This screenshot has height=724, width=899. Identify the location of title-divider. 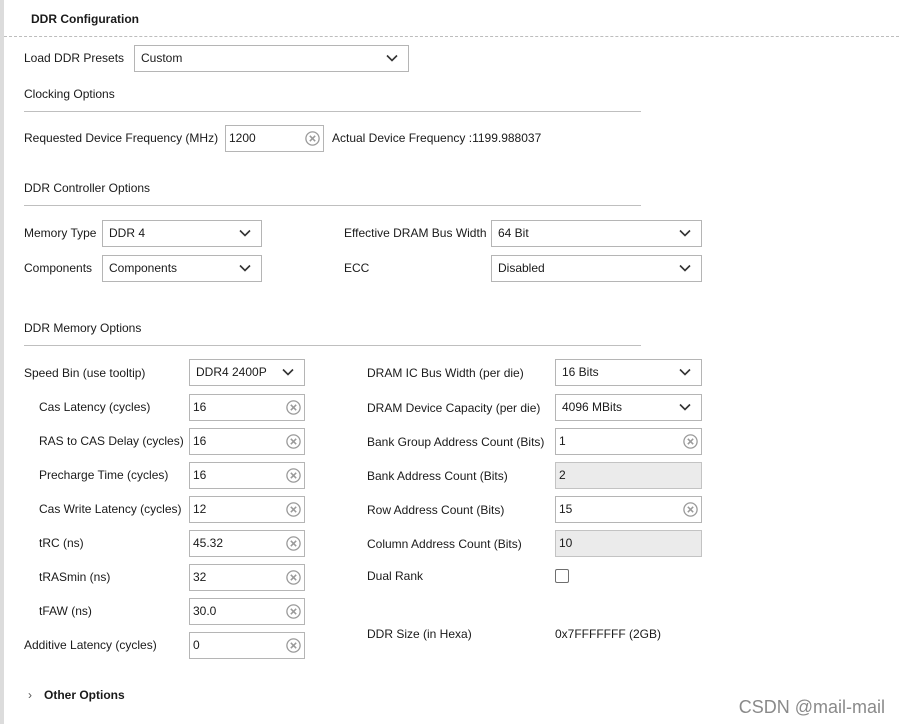
(451, 36).